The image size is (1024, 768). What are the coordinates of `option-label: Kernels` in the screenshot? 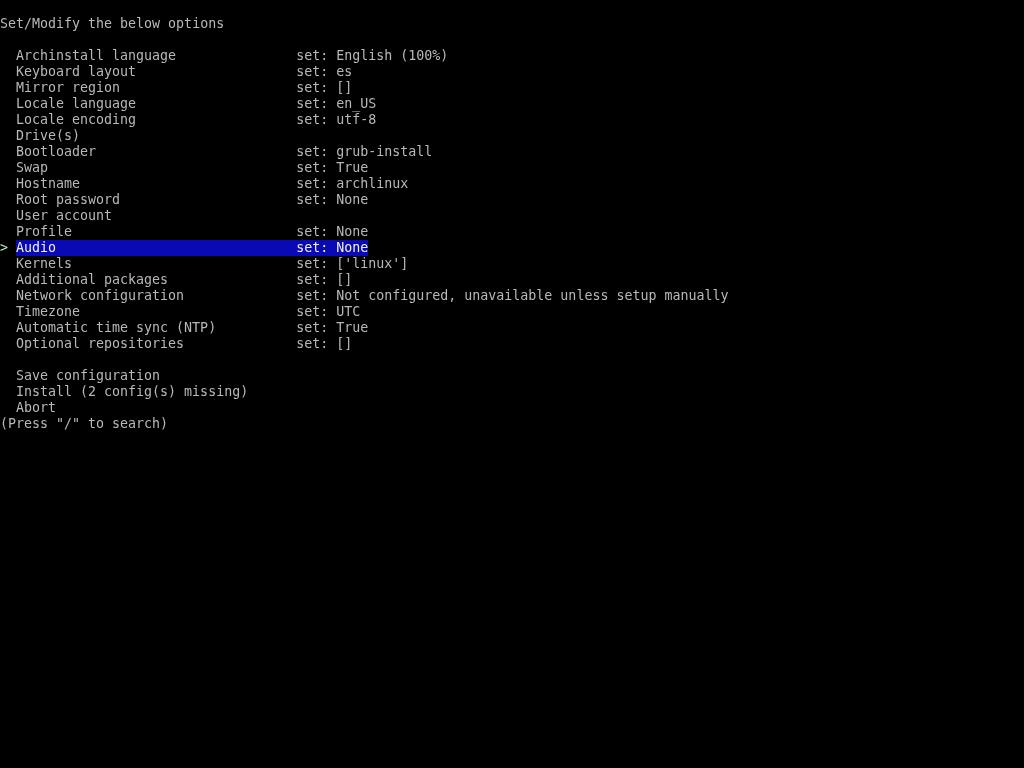 It's located at (45, 264).